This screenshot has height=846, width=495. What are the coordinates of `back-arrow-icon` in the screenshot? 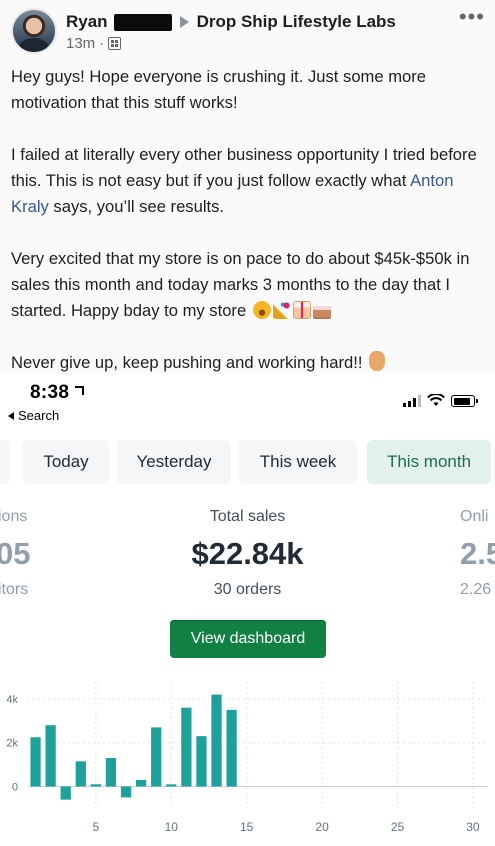 It's located at (11, 415).